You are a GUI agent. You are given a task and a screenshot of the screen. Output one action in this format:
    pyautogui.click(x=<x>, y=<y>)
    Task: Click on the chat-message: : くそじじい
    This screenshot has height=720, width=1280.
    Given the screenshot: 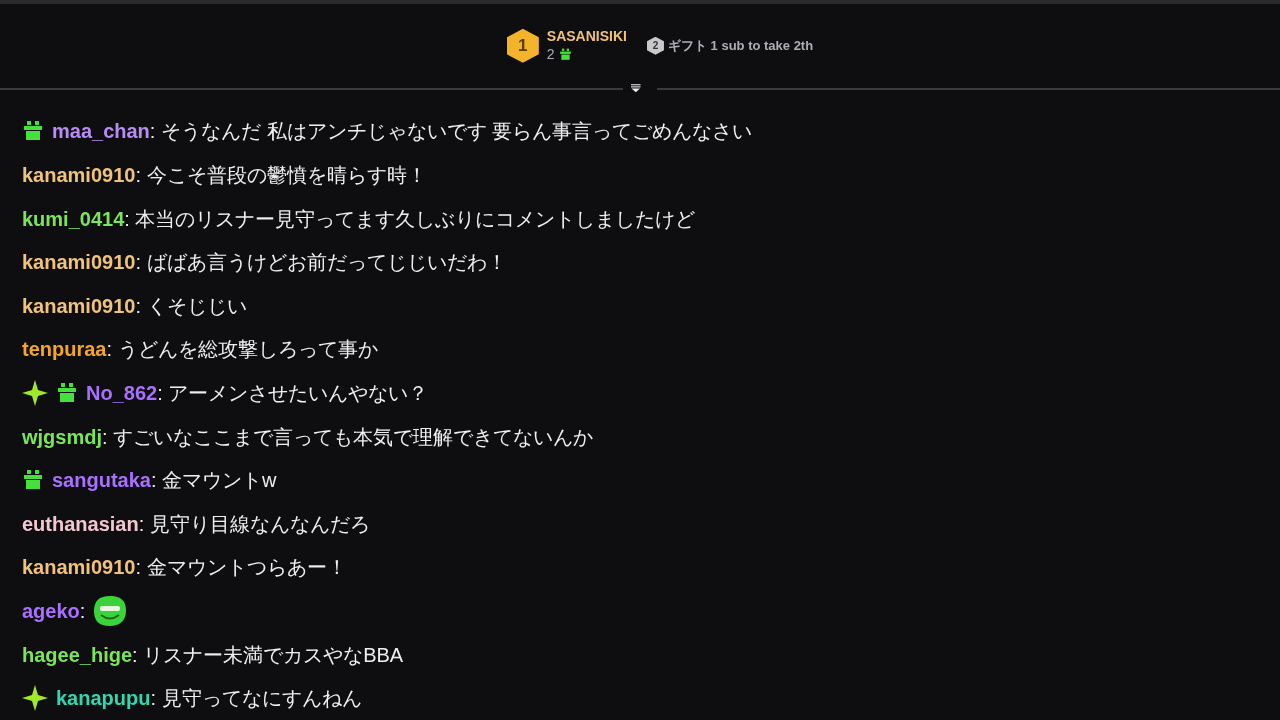 What is the action you would take?
    pyautogui.click(x=191, y=306)
    